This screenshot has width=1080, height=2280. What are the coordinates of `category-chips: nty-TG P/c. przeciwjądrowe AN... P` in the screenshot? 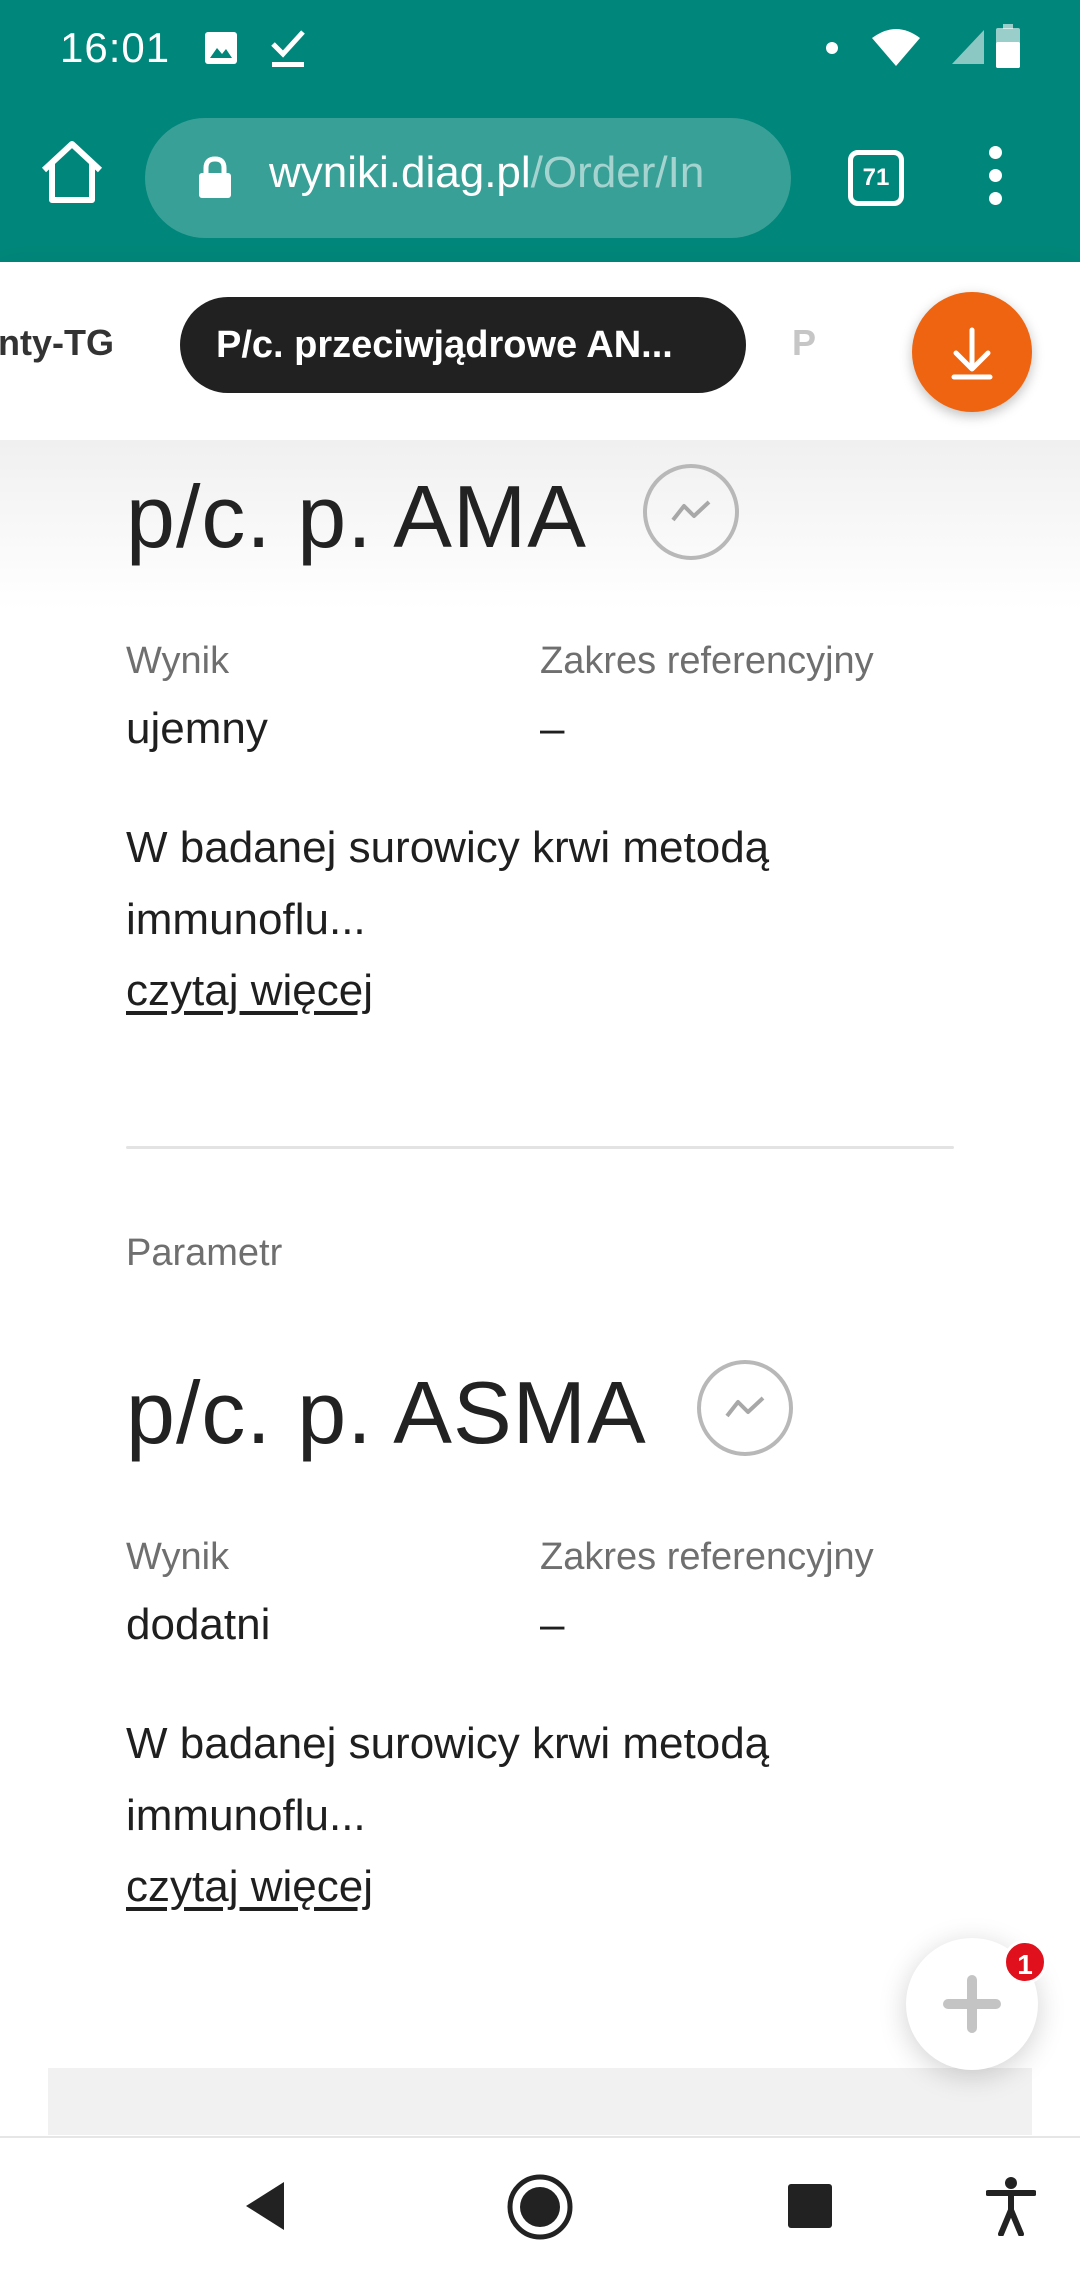 It's located at (540, 351).